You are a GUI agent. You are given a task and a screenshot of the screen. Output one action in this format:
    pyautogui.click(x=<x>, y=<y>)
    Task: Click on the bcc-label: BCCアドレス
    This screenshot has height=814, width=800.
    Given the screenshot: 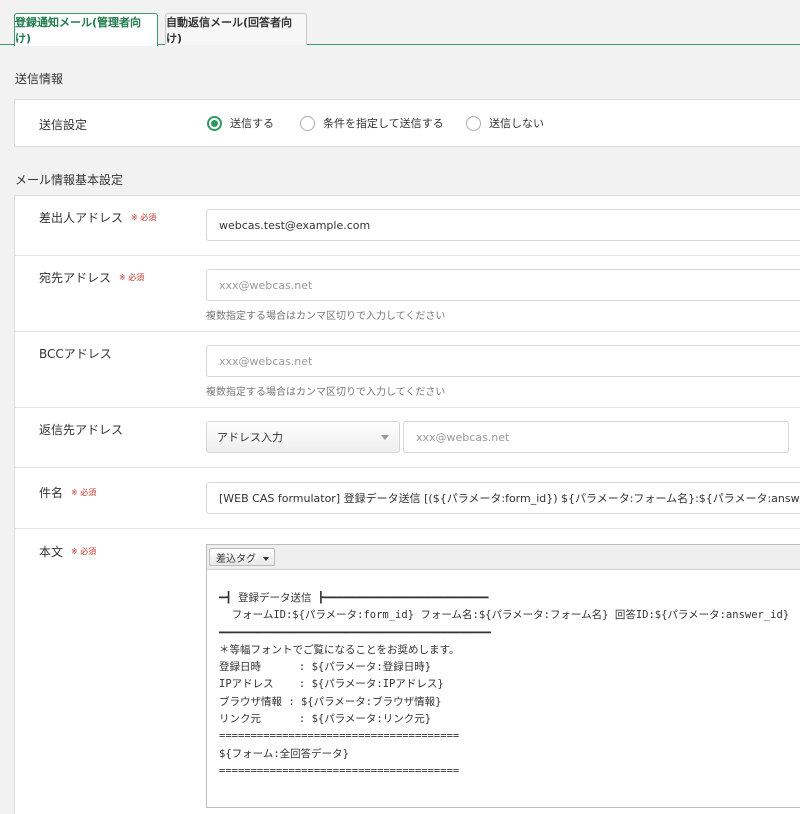 What is the action you would take?
    pyautogui.click(x=75, y=354)
    